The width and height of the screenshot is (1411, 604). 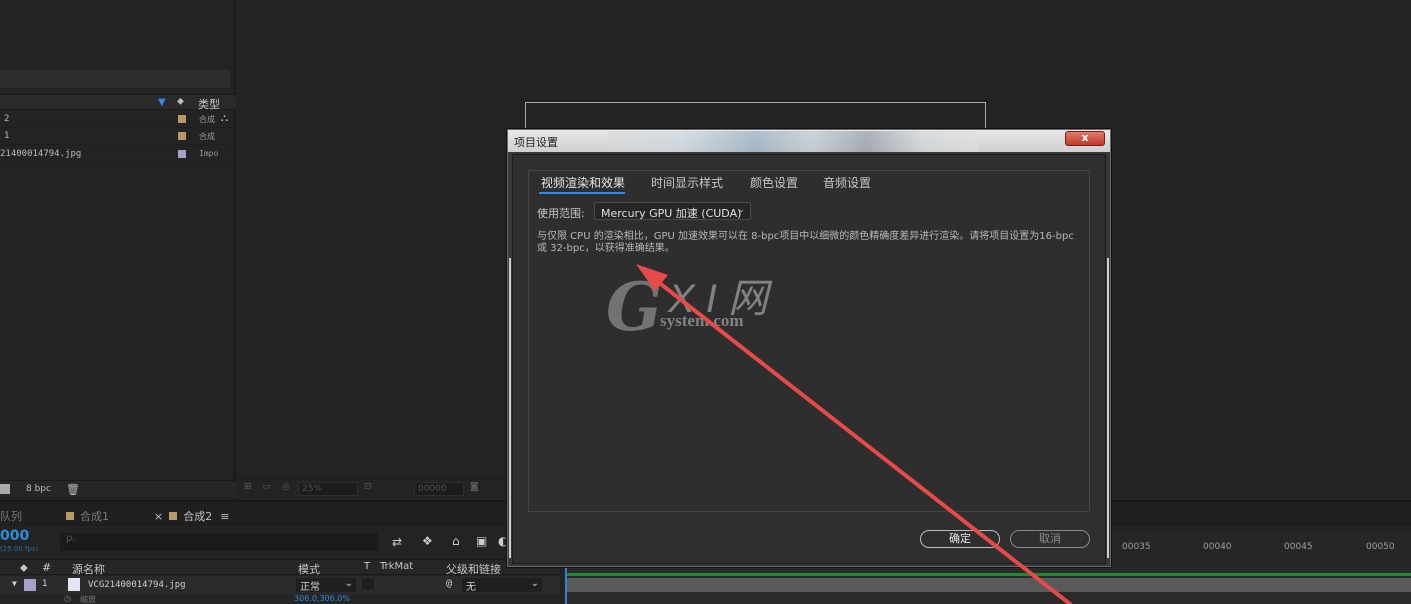 I want to click on tab-comp1-label: 合成1, so click(x=94, y=516).